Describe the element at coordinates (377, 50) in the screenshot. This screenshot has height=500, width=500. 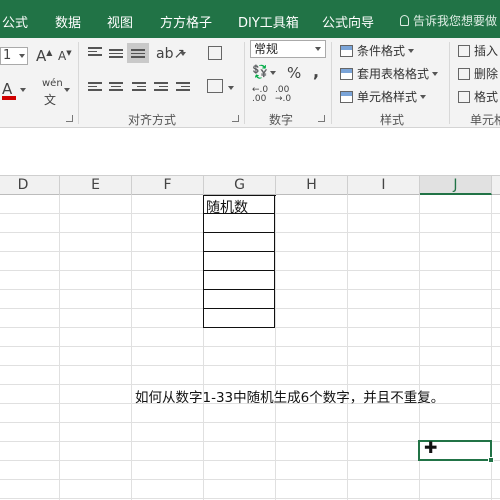
I see `conditional-formatting-button: 条件格式` at that location.